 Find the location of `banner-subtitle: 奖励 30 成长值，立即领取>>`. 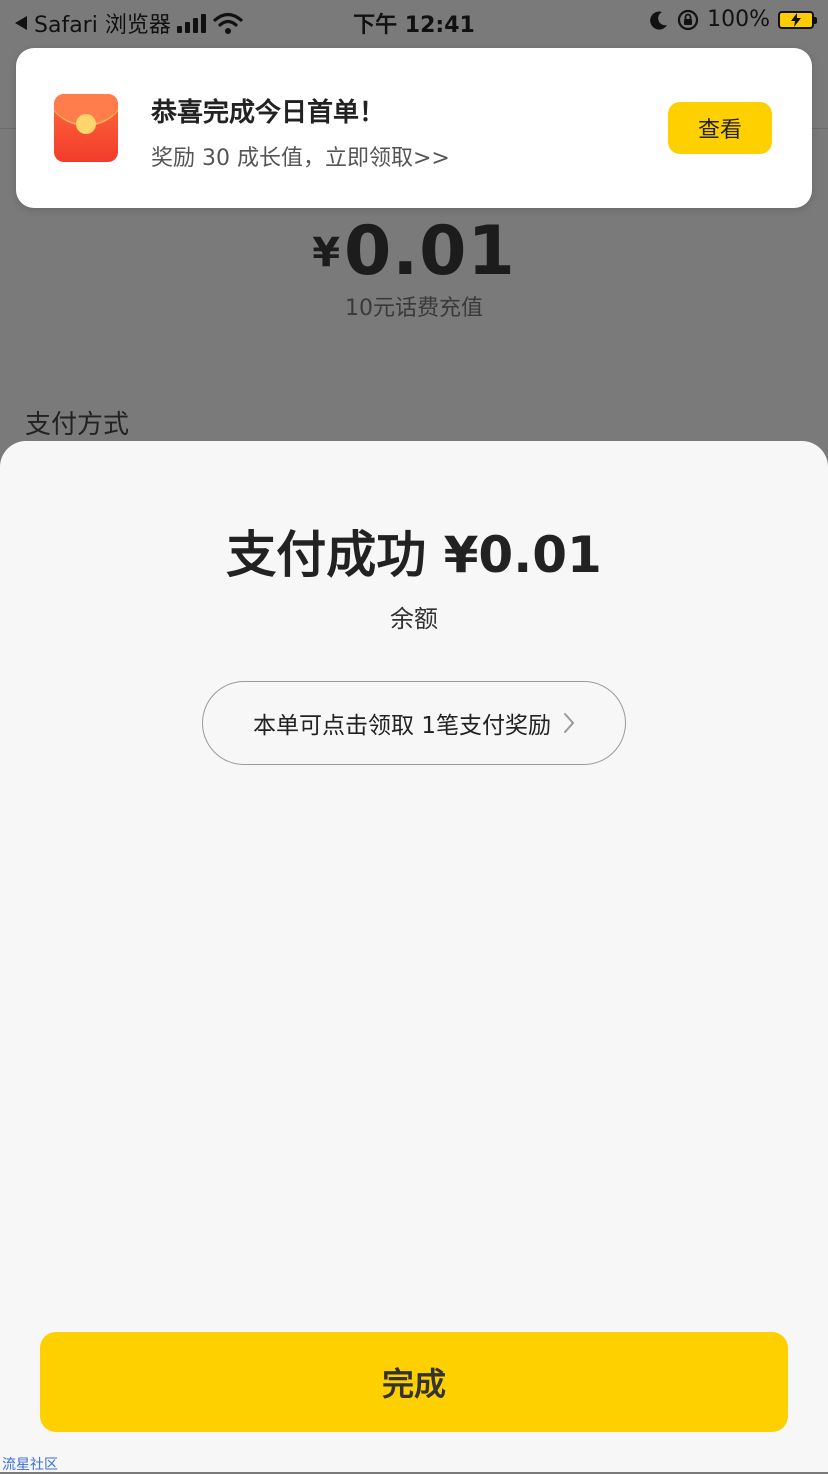

banner-subtitle: 奖励 30 成长值，立即领取>> is located at coordinates (300, 156).